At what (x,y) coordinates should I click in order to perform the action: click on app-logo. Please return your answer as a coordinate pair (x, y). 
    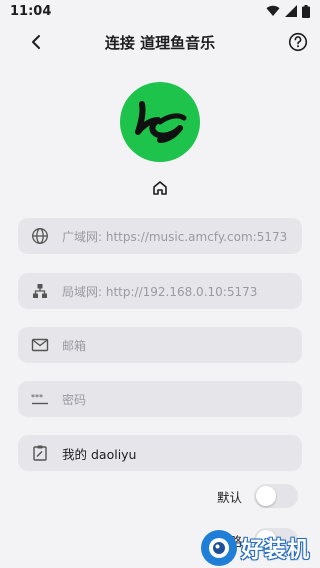
    Looking at the image, I should click on (160, 122).